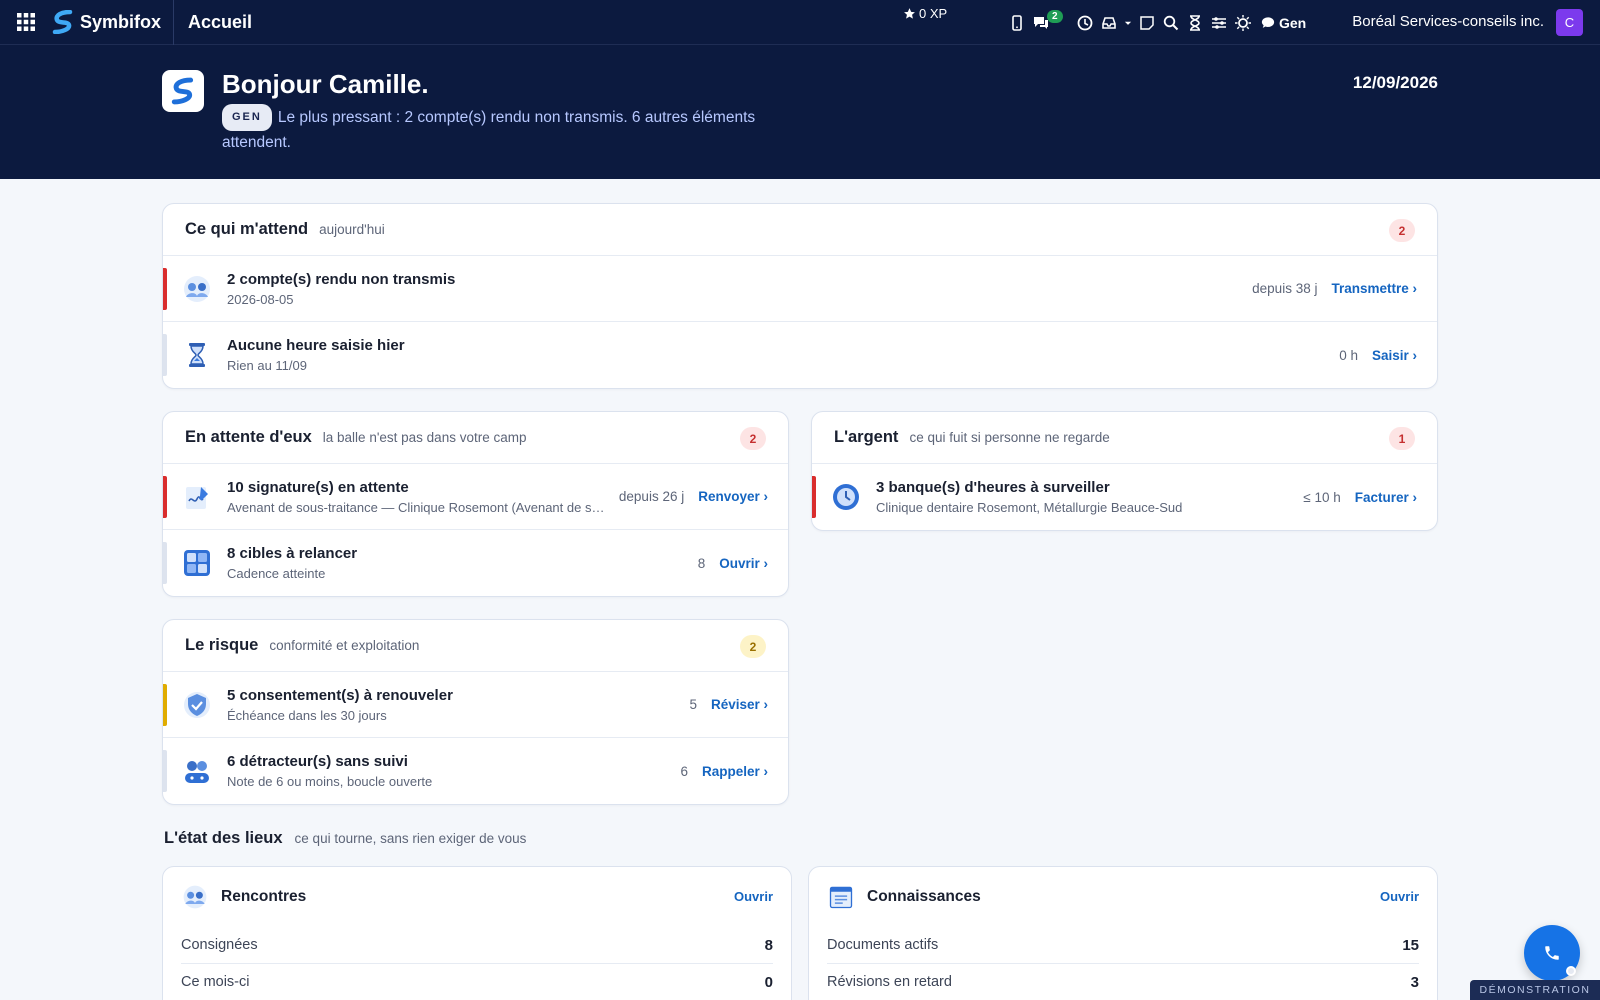 The width and height of the screenshot is (1600, 1000). What do you see at coordinates (1128, 22) in the screenshot?
I see `dropdown-toggle` at bounding box center [1128, 22].